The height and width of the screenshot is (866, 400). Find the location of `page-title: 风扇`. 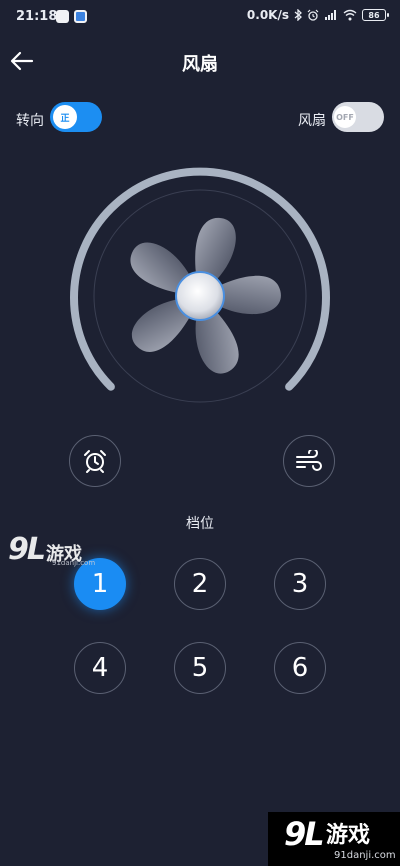

page-title: 风扇 is located at coordinates (200, 64).